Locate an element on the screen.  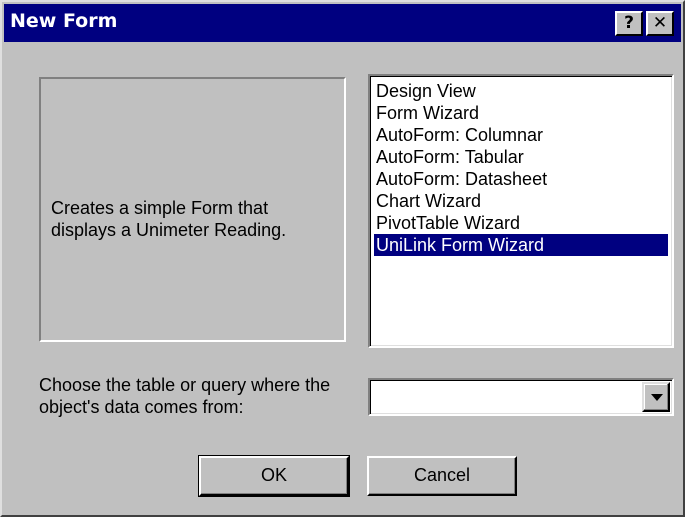
help-button: ? is located at coordinates (629, 23).